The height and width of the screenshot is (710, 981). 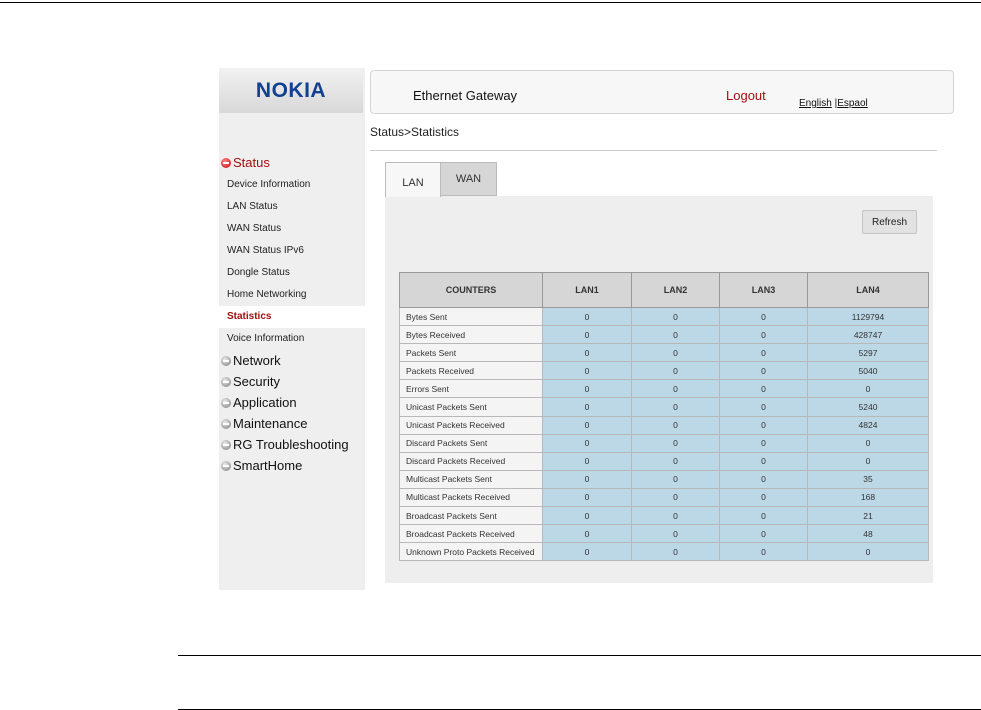 I want to click on sidebar, so click(x=292, y=329).